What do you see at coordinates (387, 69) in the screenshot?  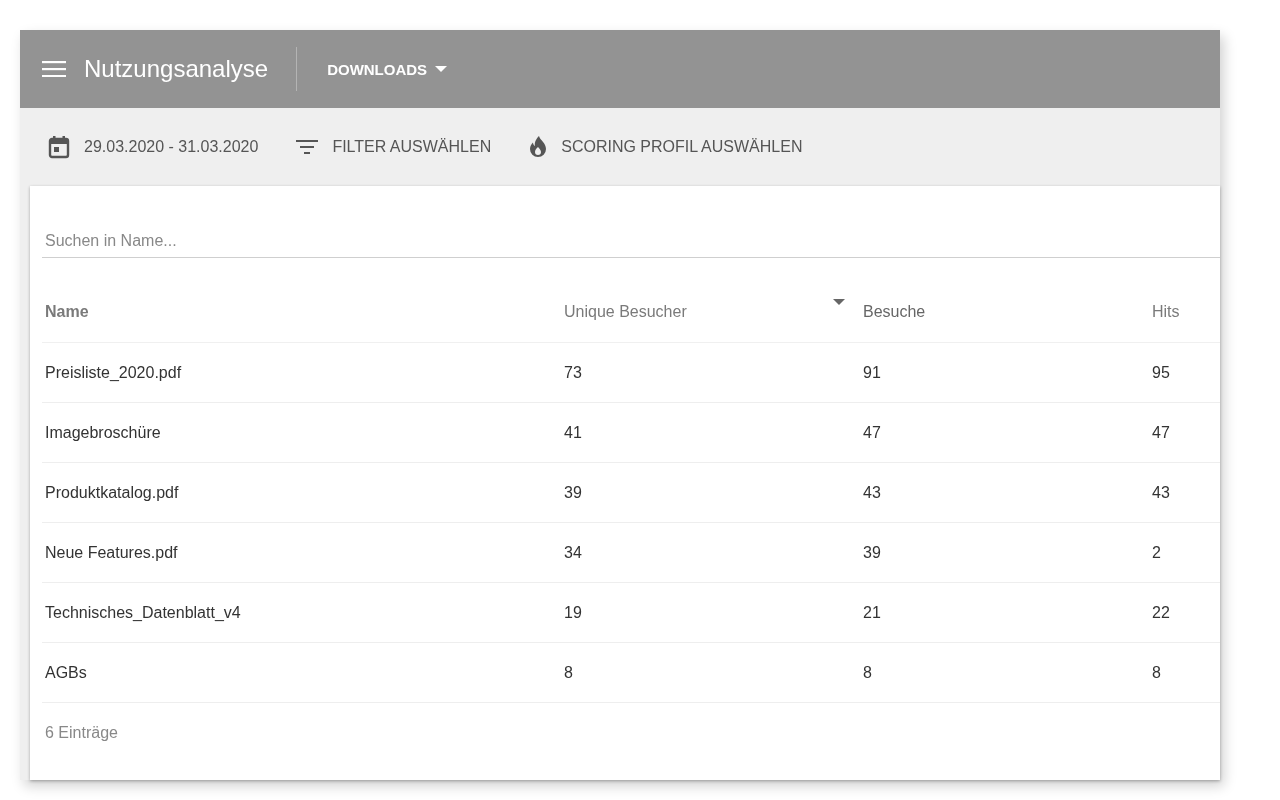 I see `view-dropdown: DOWNLOADS` at bounding box center [387, 69].